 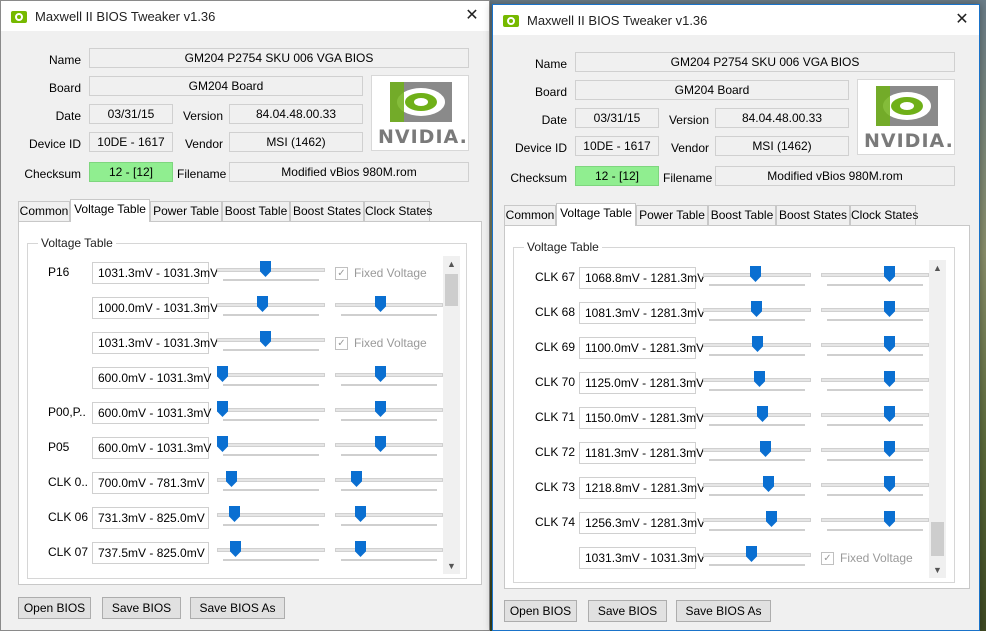 I want to click on title-bar: Maxwell II BIOS Tweaker v1.36 ✕, so click(x=245, y=16).